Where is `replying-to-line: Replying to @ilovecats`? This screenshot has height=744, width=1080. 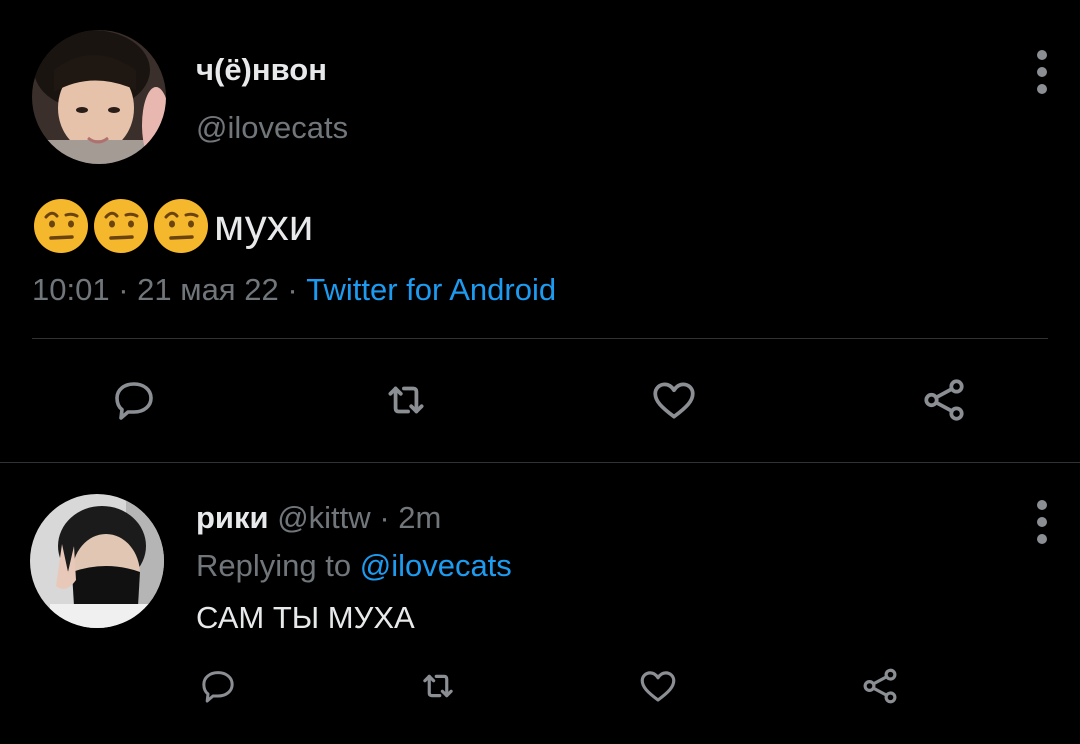
replying-to-line: Replying to @ilovecats is located at coordinates (354, 566).